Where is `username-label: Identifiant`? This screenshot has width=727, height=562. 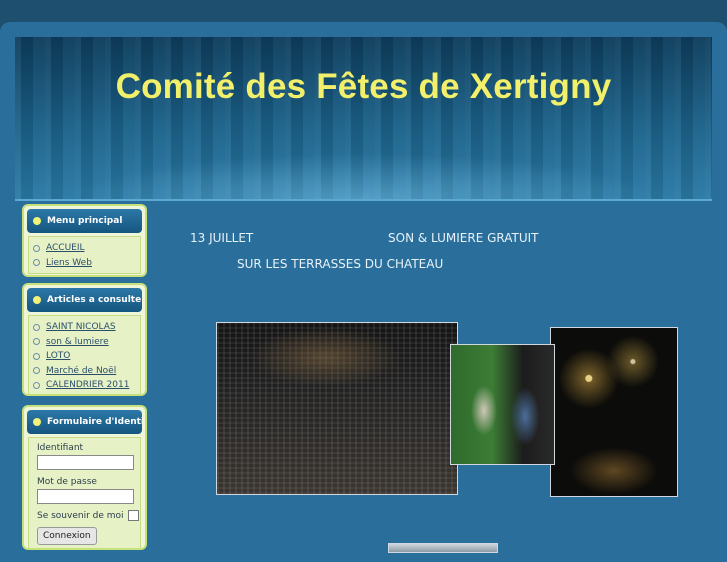
username-label: Identifiant is located at coordinates (60, 448).